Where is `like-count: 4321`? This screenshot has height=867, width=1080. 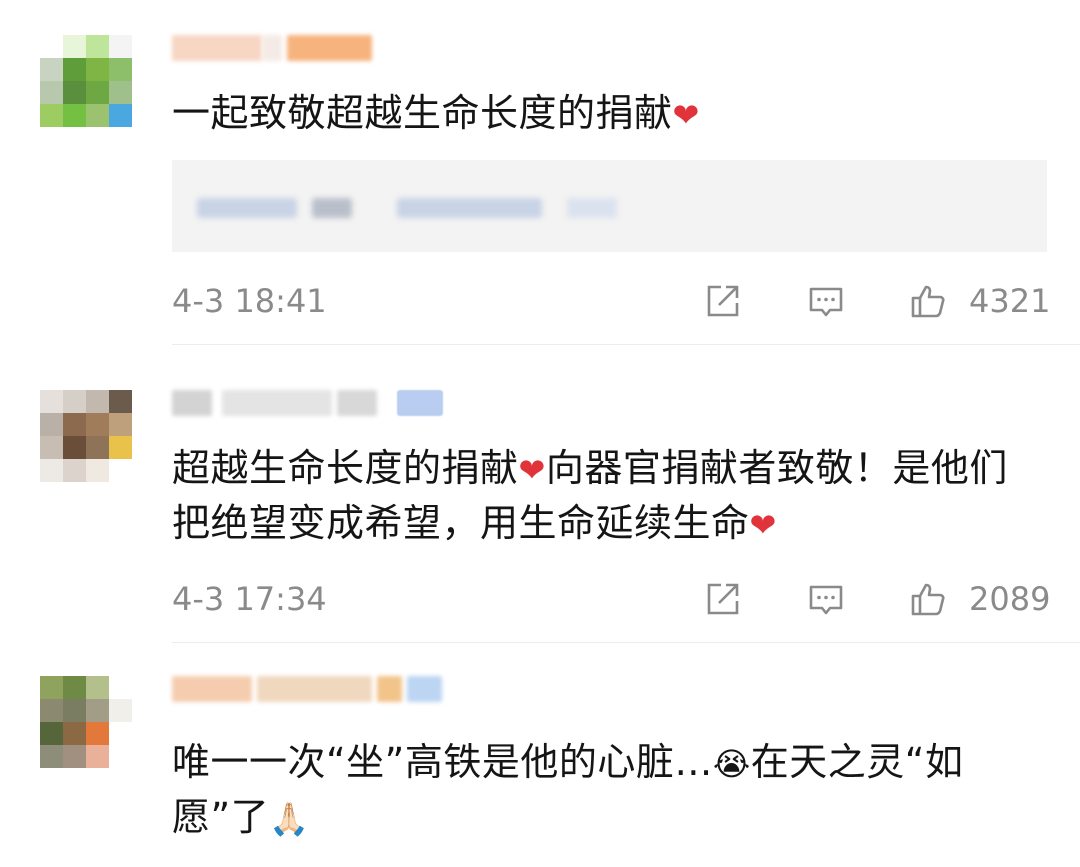 like-count: 4321 is located at coordinates (1010, 301).